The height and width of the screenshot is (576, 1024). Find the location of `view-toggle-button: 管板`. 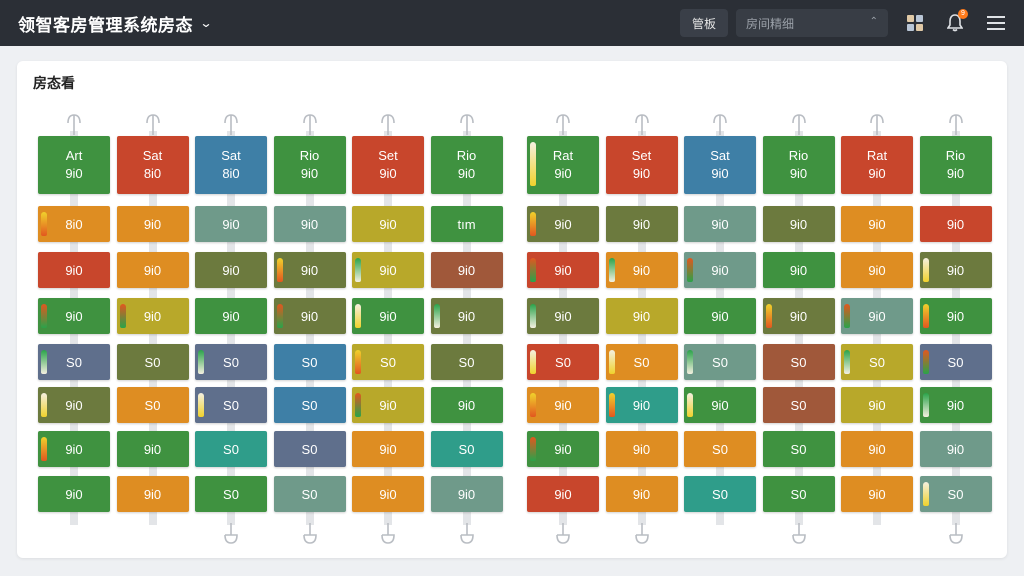

view-toggle-button: 管板 is located at coordinates (704, 23).